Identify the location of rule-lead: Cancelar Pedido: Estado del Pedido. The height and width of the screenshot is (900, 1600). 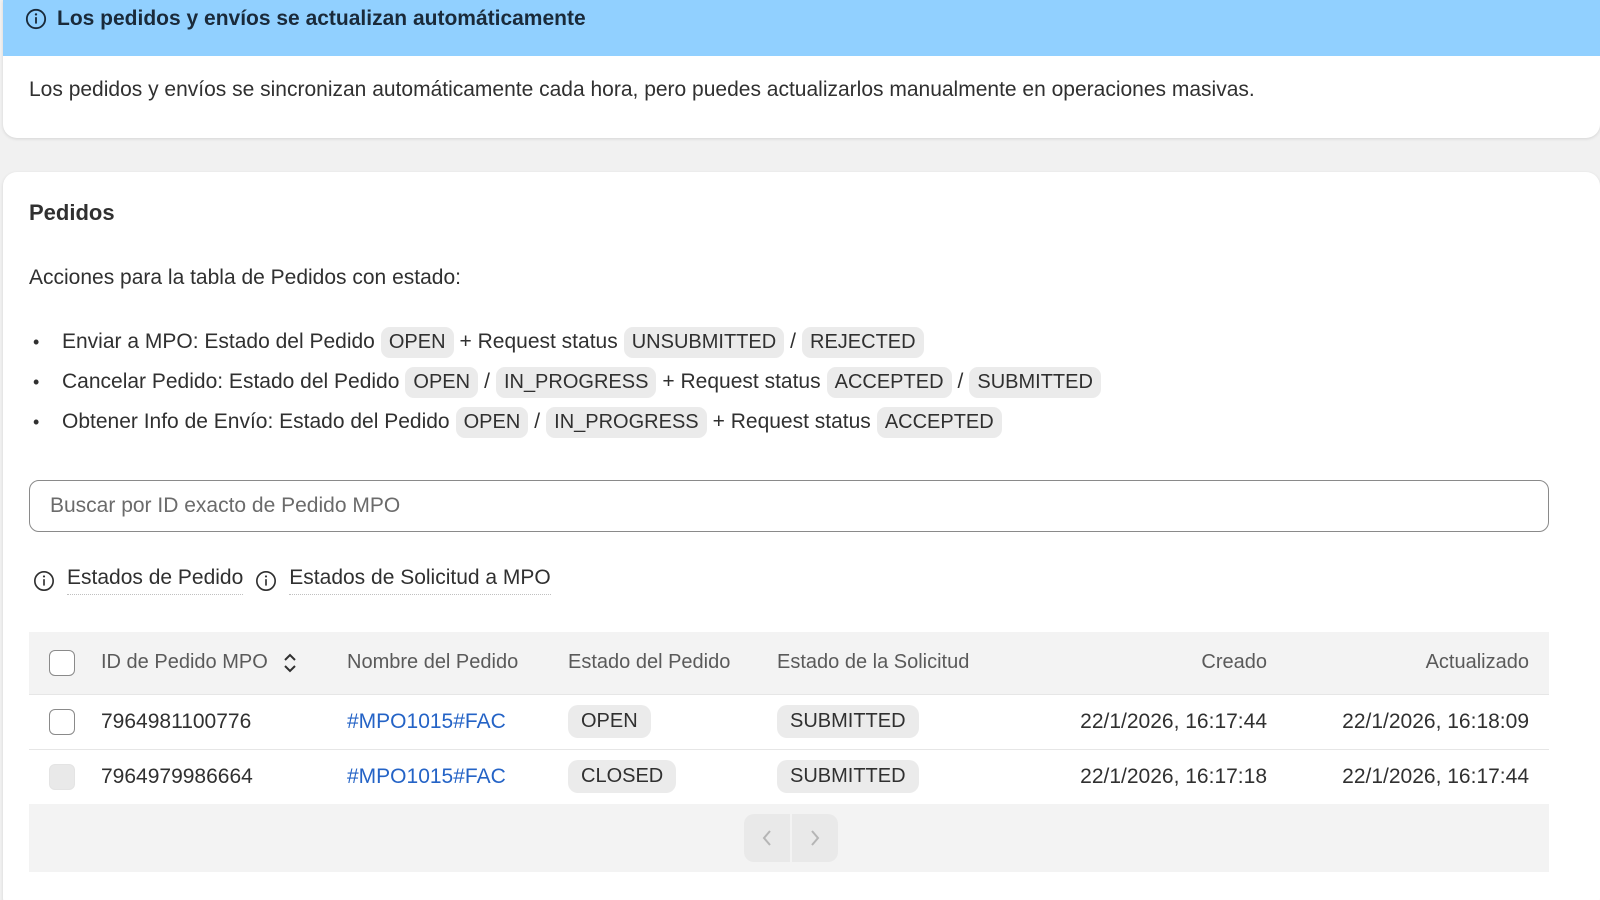
(231, 381).